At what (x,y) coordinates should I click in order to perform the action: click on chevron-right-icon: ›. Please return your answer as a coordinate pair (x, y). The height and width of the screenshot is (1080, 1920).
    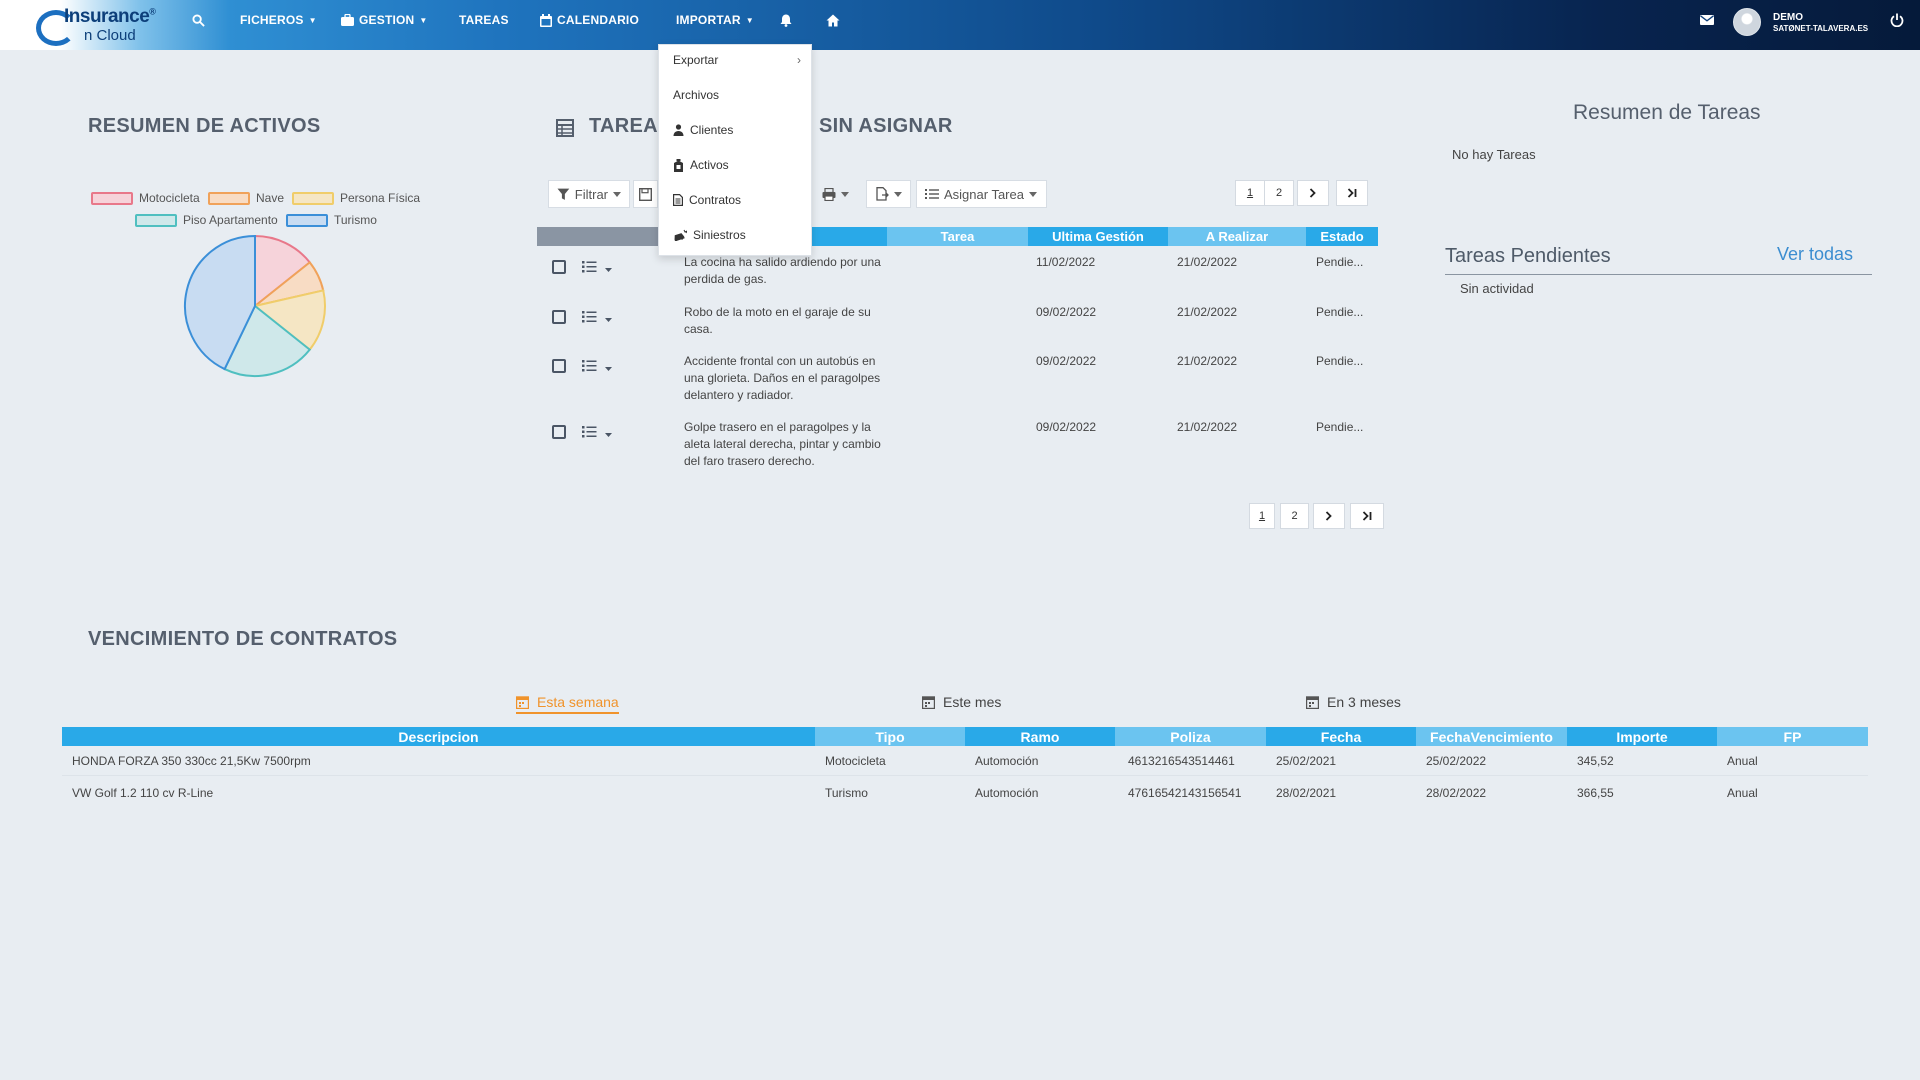
    Looking at the image, I should click on (799, 60).